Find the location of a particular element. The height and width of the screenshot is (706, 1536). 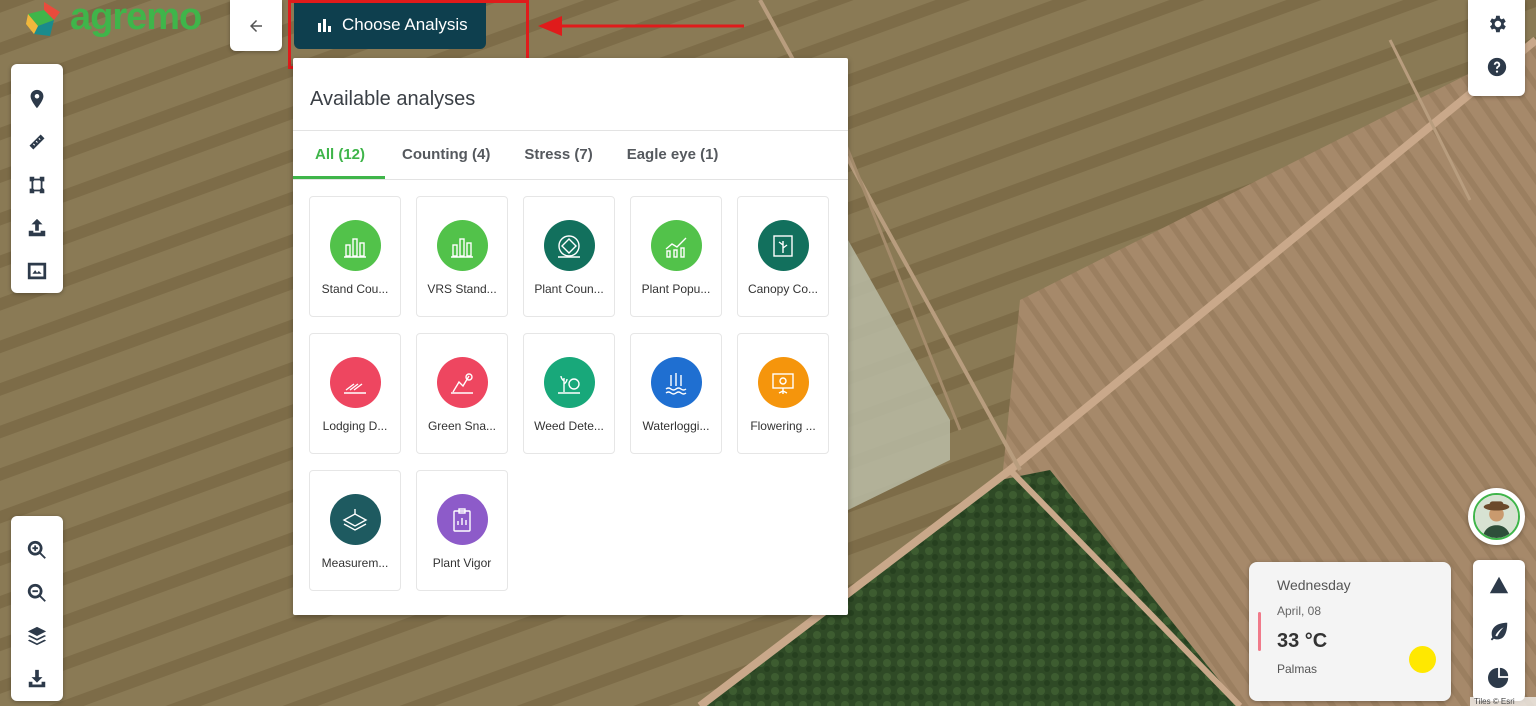

pie-chart-icon is located at coordinates (1499, 677).